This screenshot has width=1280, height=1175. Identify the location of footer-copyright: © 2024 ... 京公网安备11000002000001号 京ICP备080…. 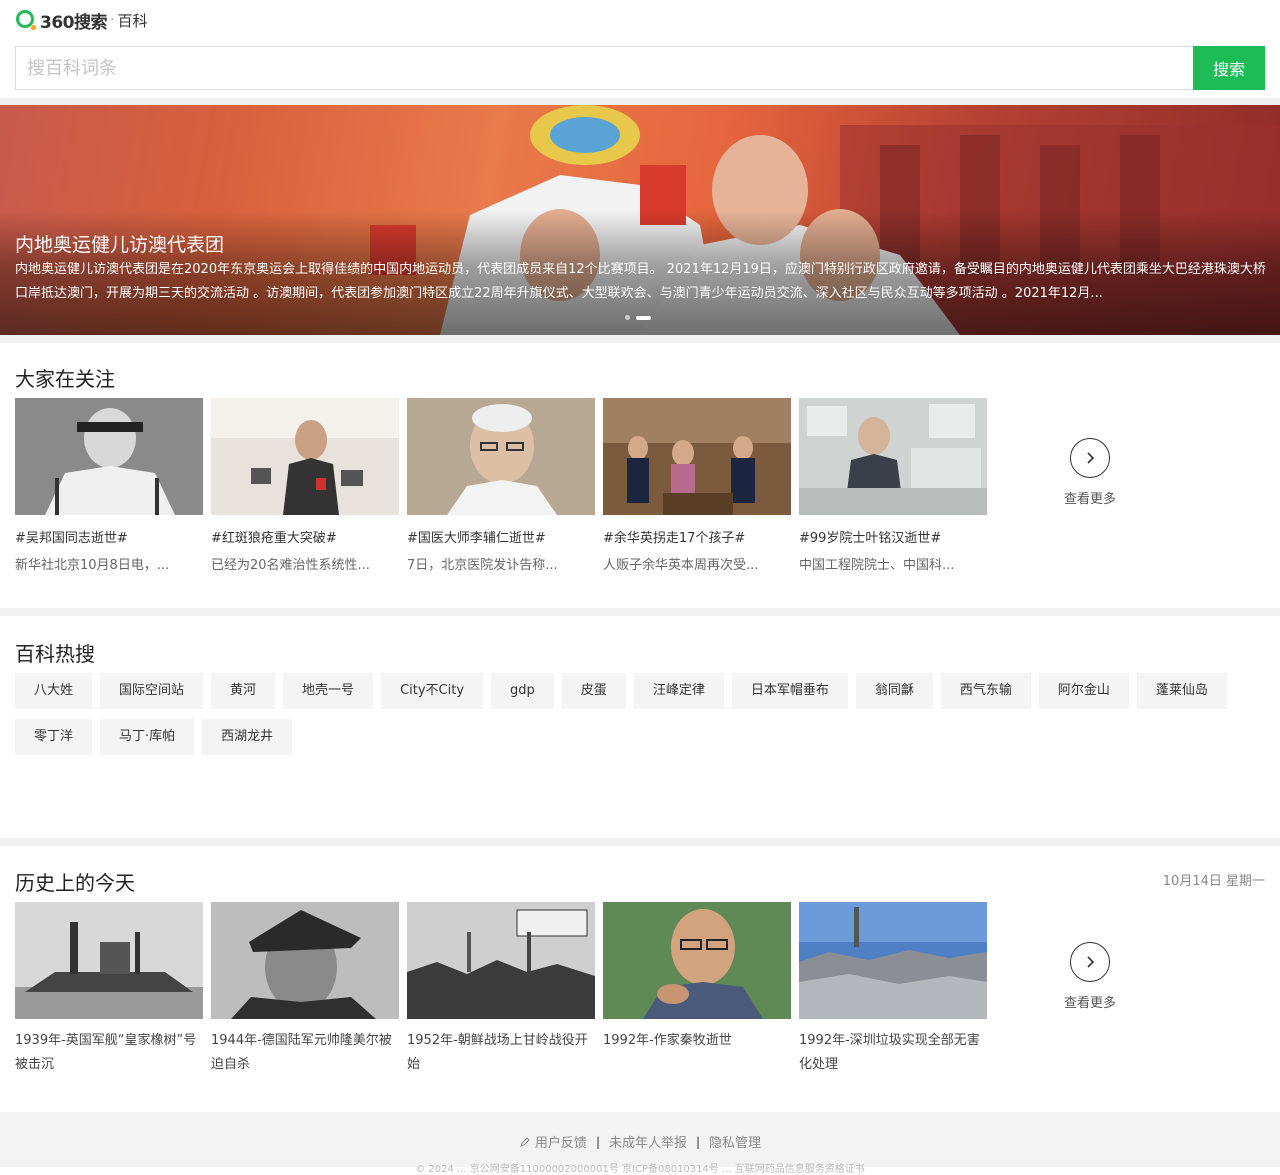
(640, 1169).